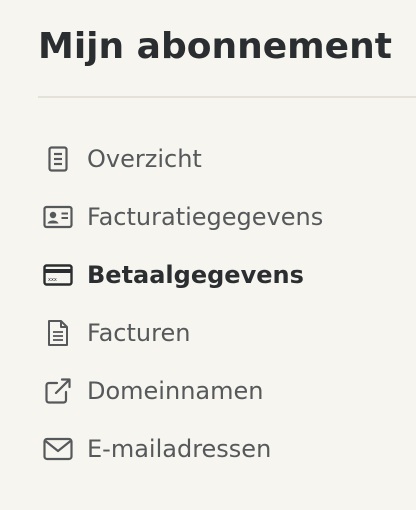  I want to click on svg-text: xxx, so click(52, 280).